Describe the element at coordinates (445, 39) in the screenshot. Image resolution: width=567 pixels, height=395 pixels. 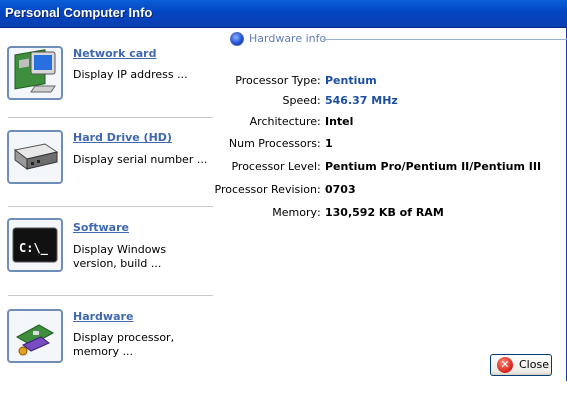
I see `group-divider` at that location.